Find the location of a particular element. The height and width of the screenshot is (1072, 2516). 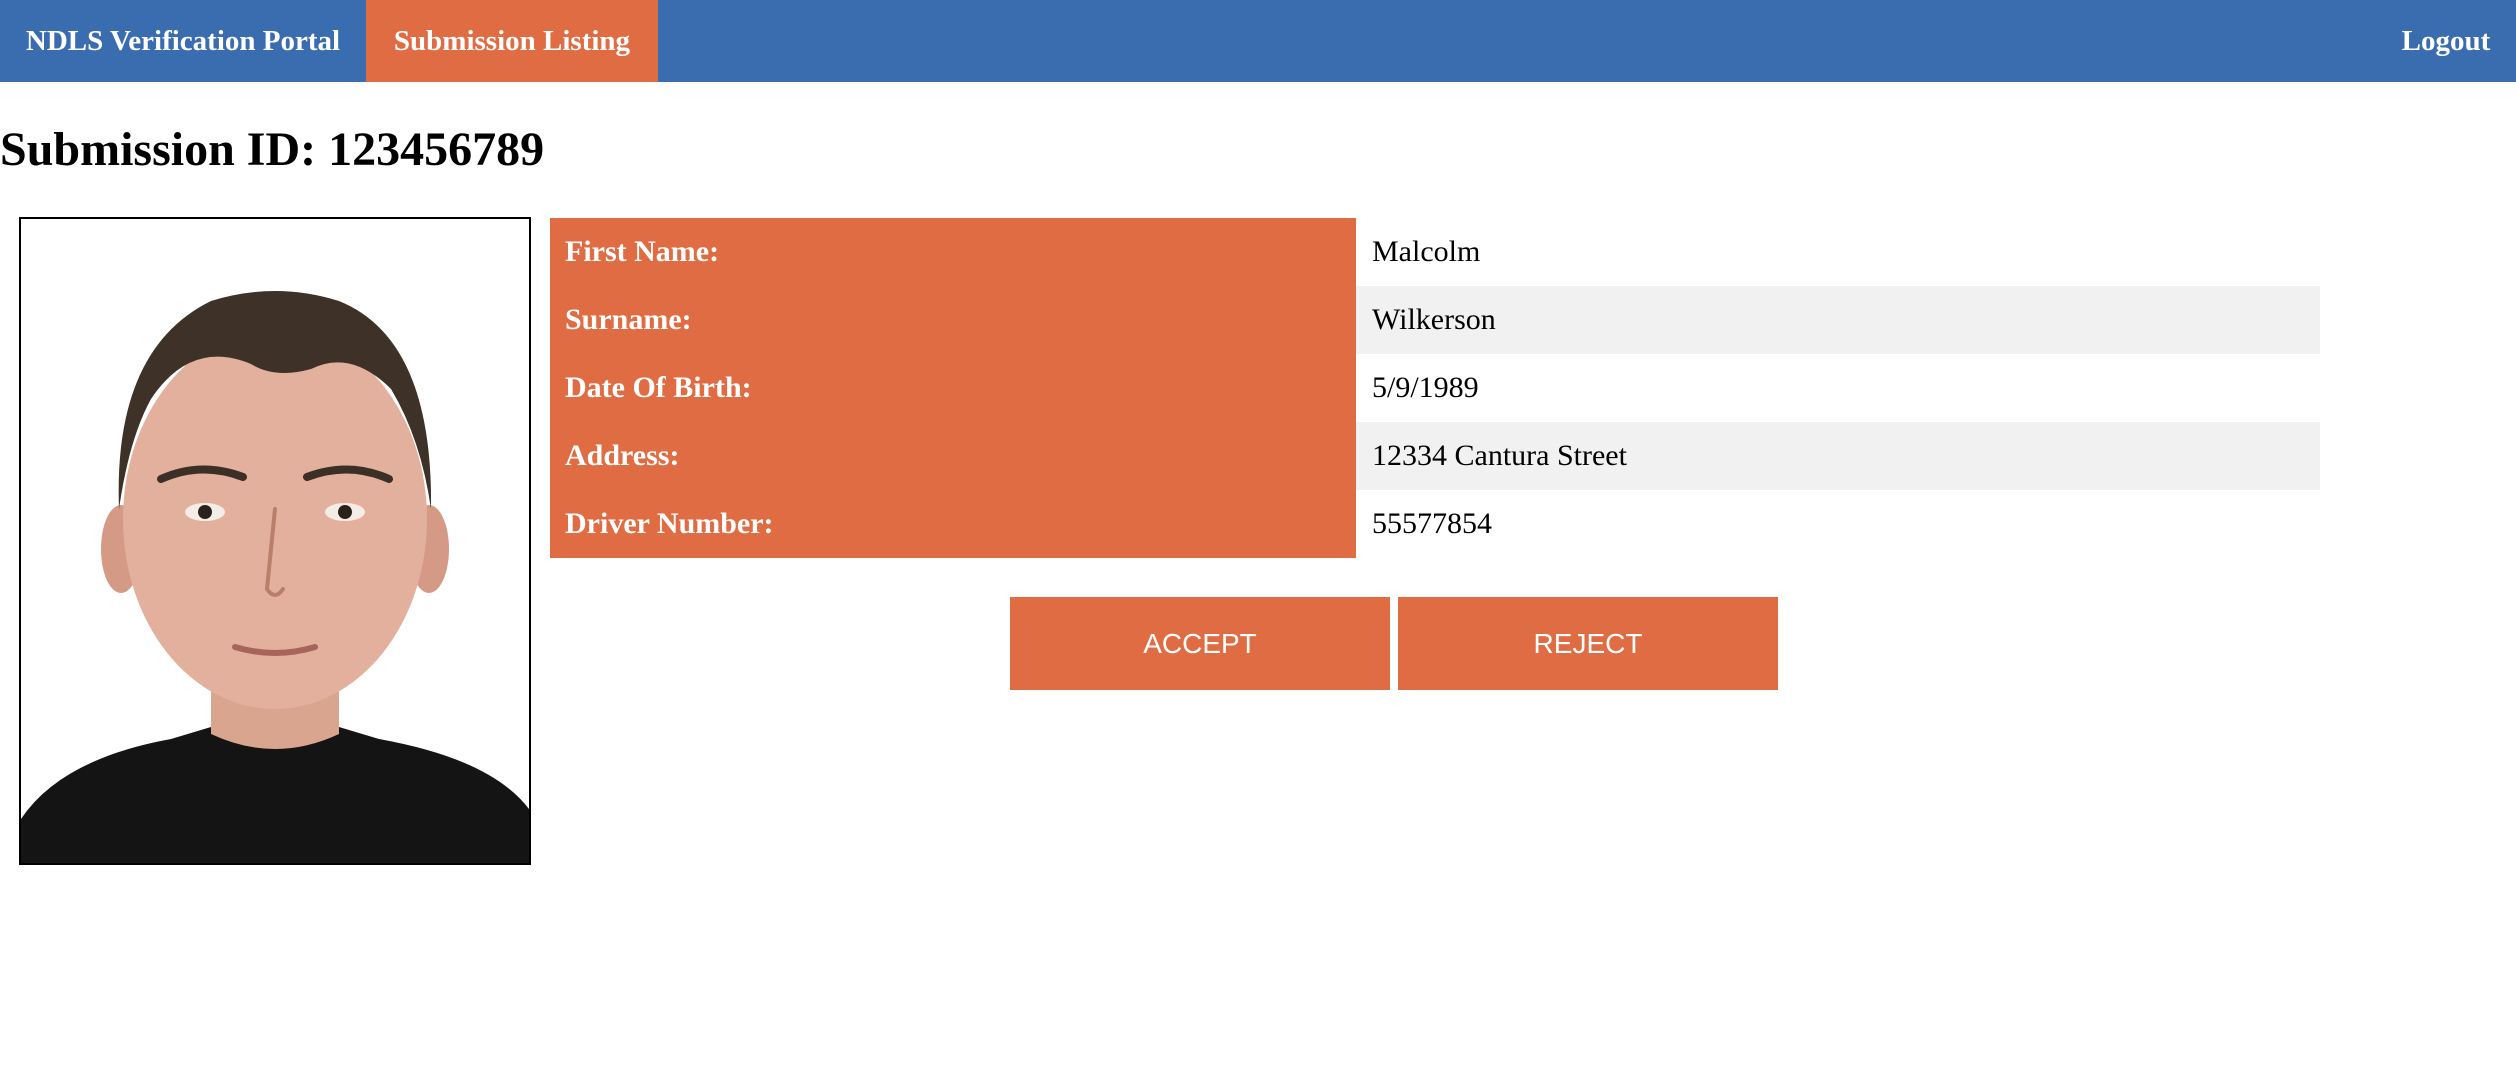

detail-row-surname: Surname: Wilkerson is located at coordinates (1435, 320).